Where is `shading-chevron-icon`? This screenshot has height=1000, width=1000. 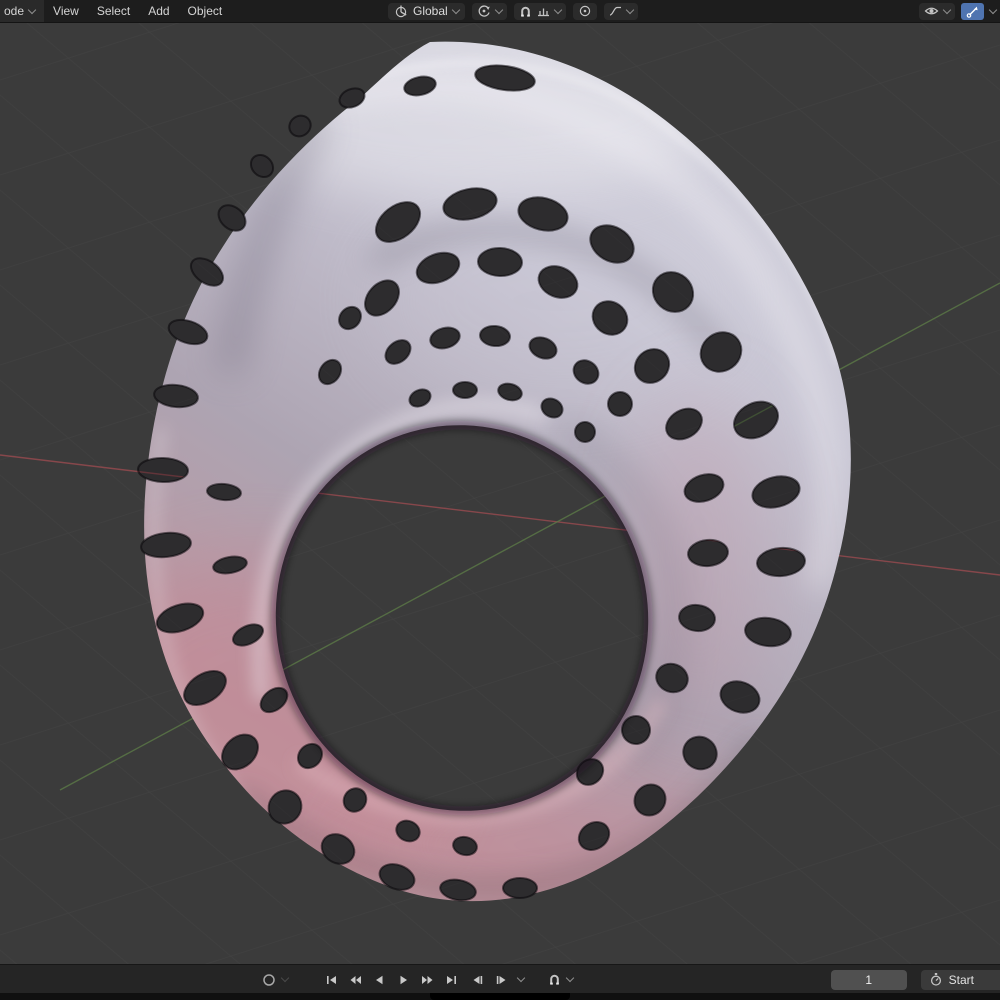 shading-chevron-icon is located at coordinates (993, 9).